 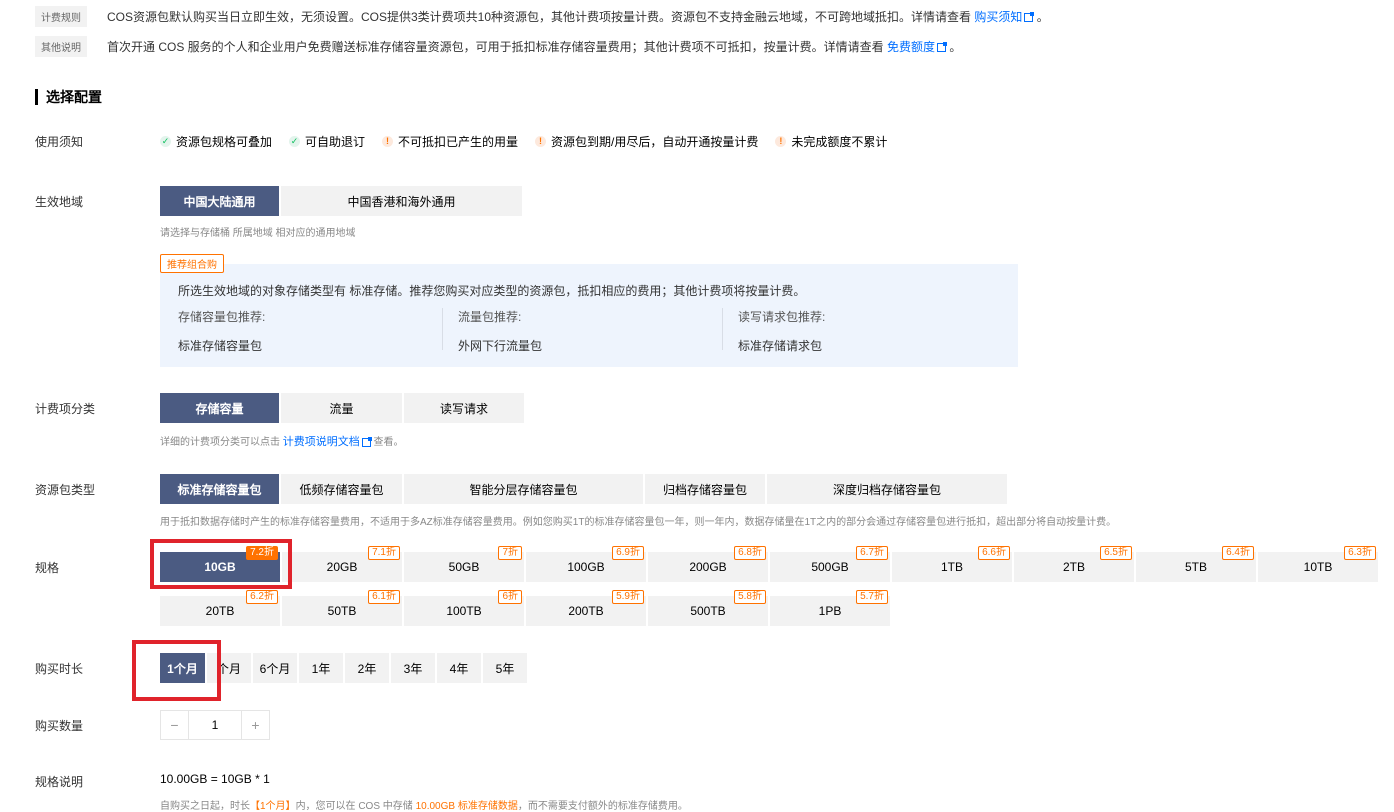 What do you see at coordinates (276, 668) in the screenshot?
I see `duration-option: 6个月` at bounding box center [276, 668].